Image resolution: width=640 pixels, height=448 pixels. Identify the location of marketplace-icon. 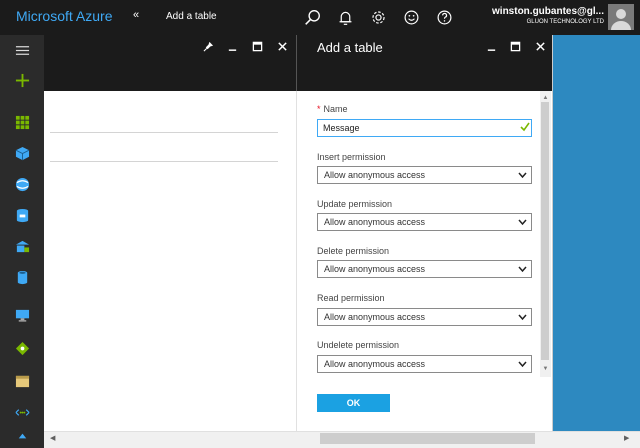
(22, 348).